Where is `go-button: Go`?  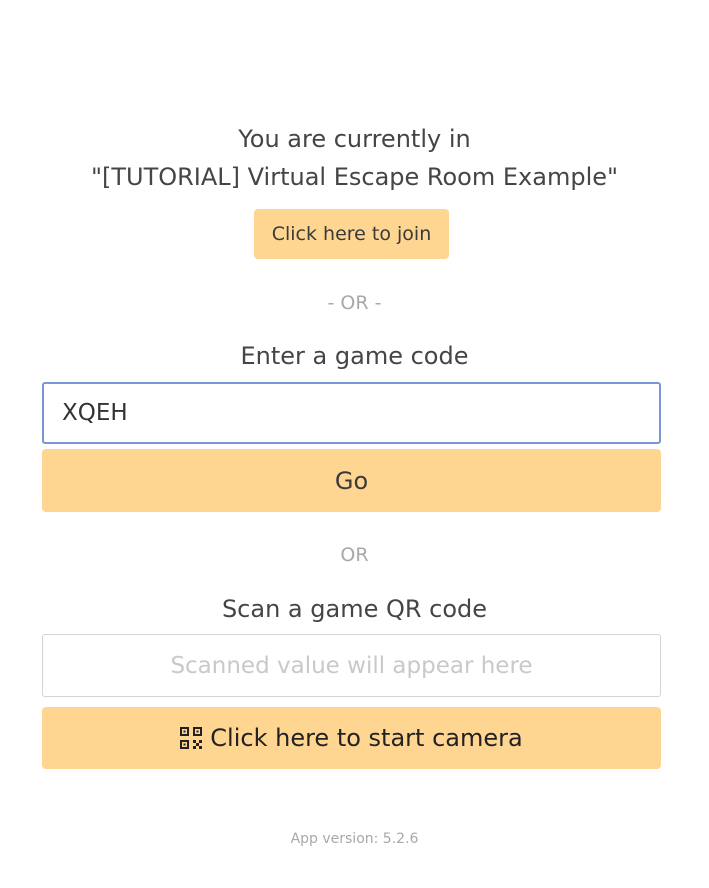
go-button: Go is located at coordinates (351, 480).